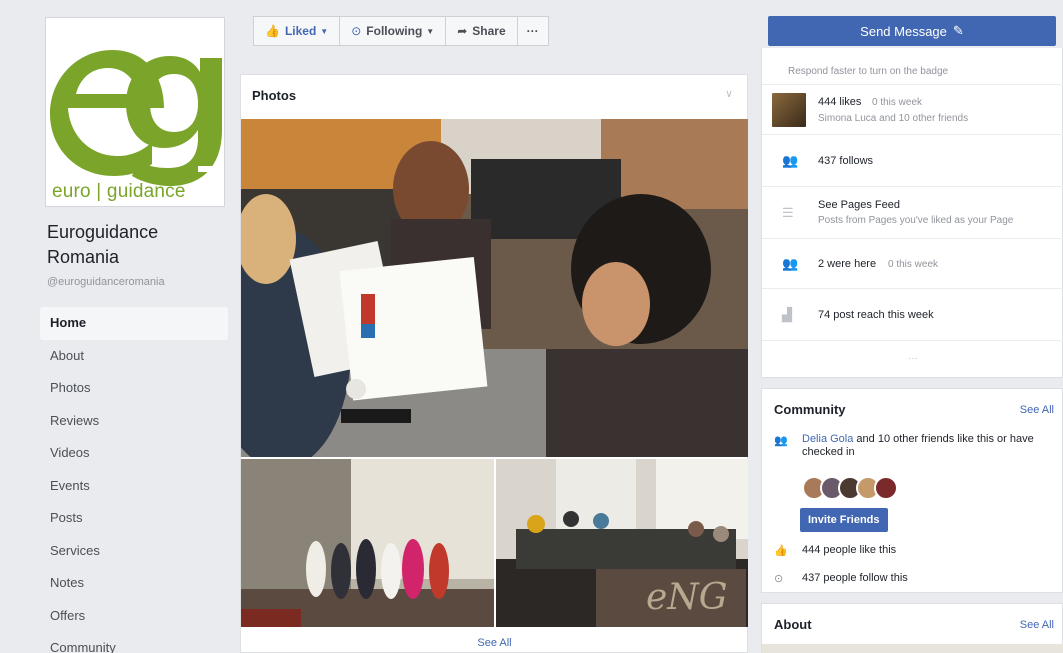  What do you see at coordinates (790, 160) in the screenshot?
I see `people-icon: 👥` at bounding box center [790, 160].